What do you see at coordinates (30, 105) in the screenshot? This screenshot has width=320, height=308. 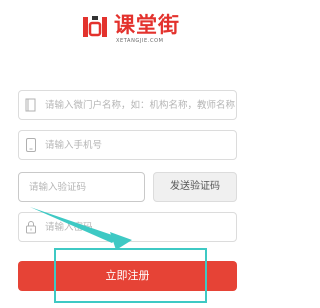 I see `document-icon` at bounding box center [30, 105].